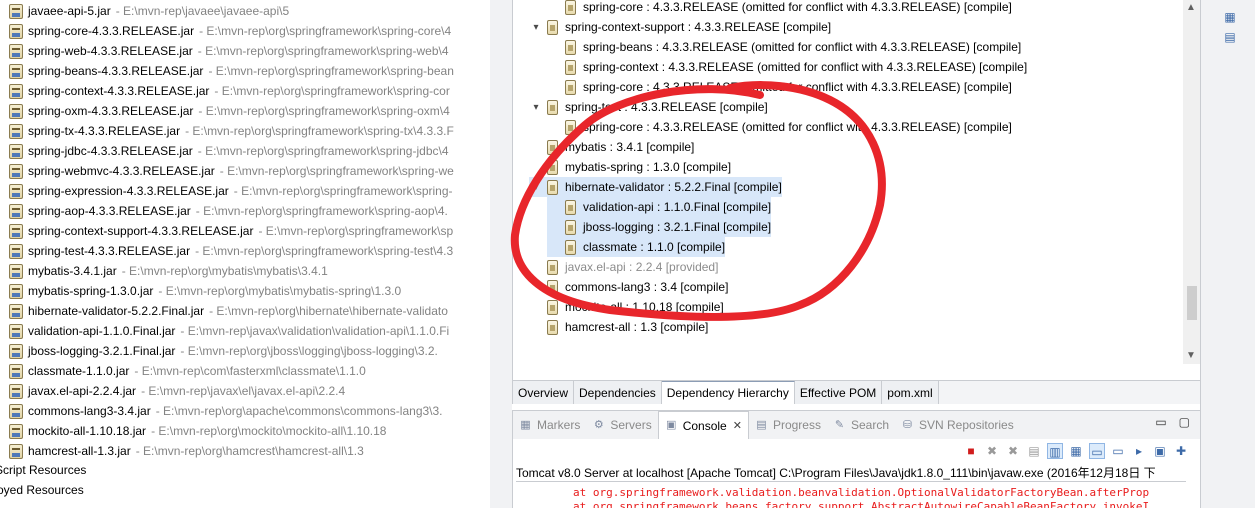 This screenshot has width=1255, height=508. I want to click on view-tab: ▦ Markers, so click(549, 425).